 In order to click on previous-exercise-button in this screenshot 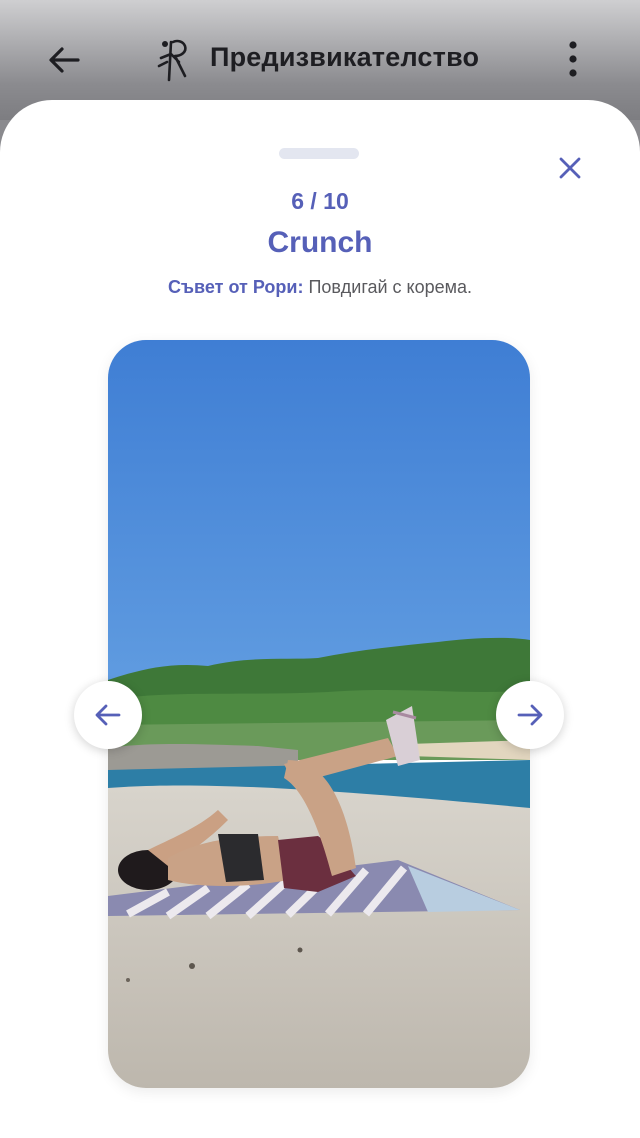, I will do `click(108, 715)`.